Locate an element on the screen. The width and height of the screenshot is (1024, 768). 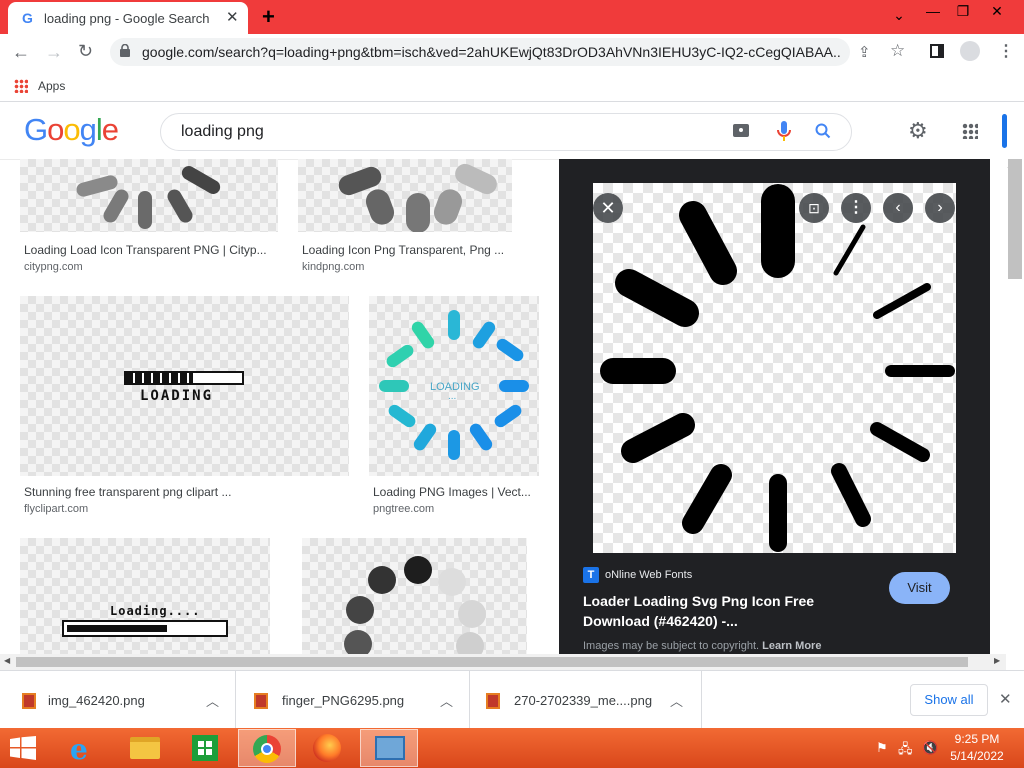
chrome-icon is located at coordinates (267, 748).